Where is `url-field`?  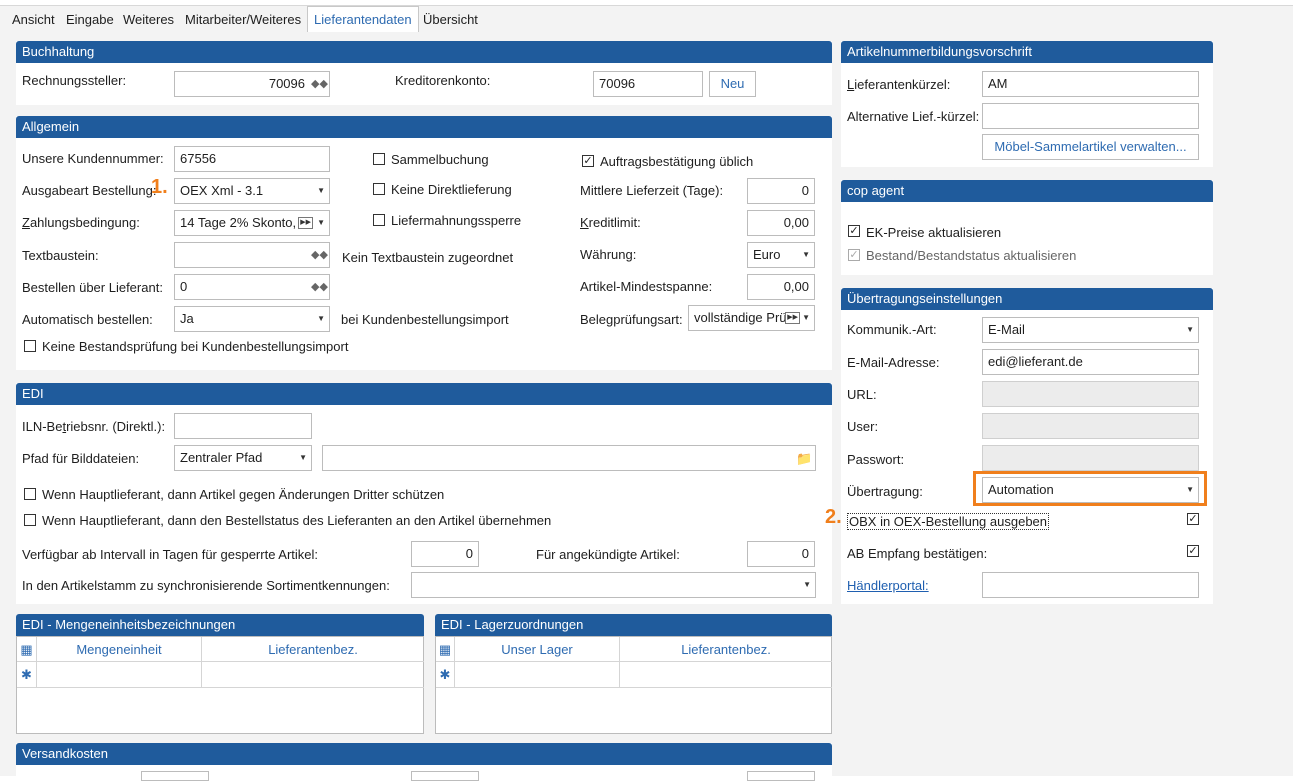
url-field is located at coordinates (1090, 394).